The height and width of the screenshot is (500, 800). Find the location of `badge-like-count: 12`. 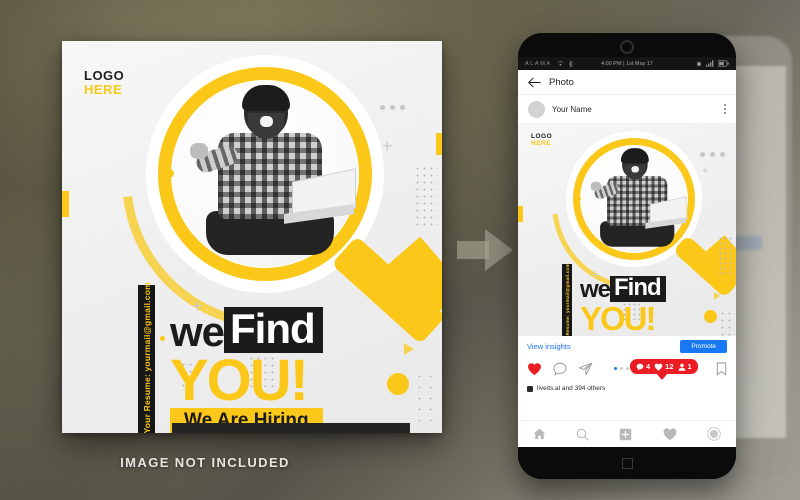

badge-like-count: 12 is located at coordinates (669, 366).